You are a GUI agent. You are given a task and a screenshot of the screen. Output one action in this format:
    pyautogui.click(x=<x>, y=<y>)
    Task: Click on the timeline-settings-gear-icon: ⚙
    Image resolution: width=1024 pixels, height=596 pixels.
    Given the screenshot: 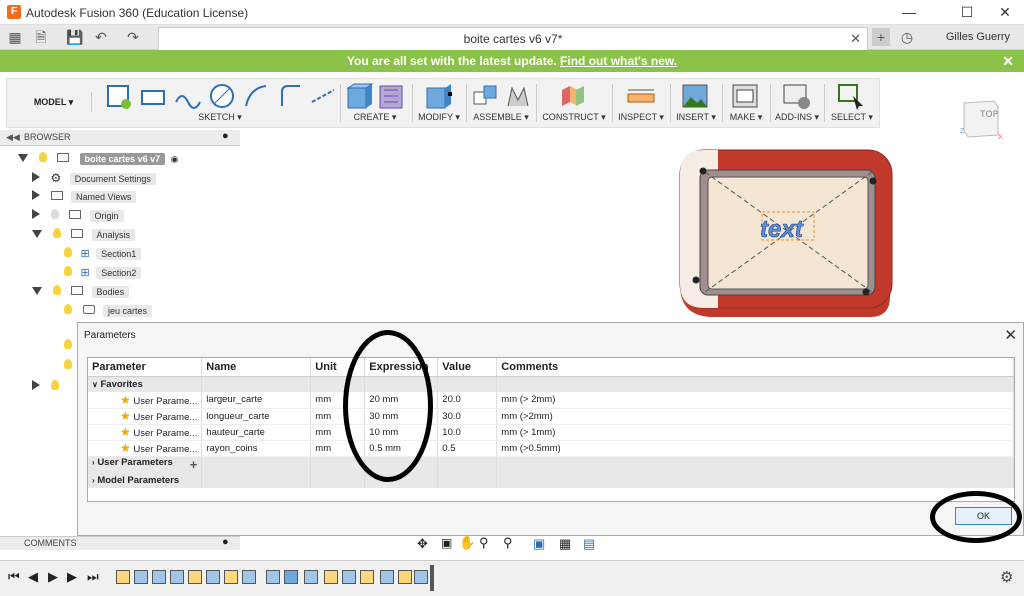 What is the action you would take?
    pyautogui.click(x=1006, y=577)
    